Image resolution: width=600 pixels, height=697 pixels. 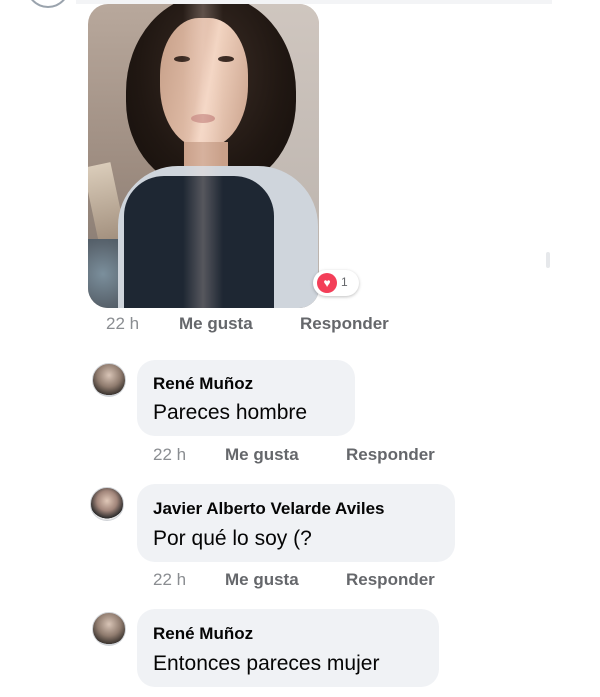 What do you see at coordinates (548, 260) in the screenshot?
I see `scroll-indicator` at bounding box center [548, 260].